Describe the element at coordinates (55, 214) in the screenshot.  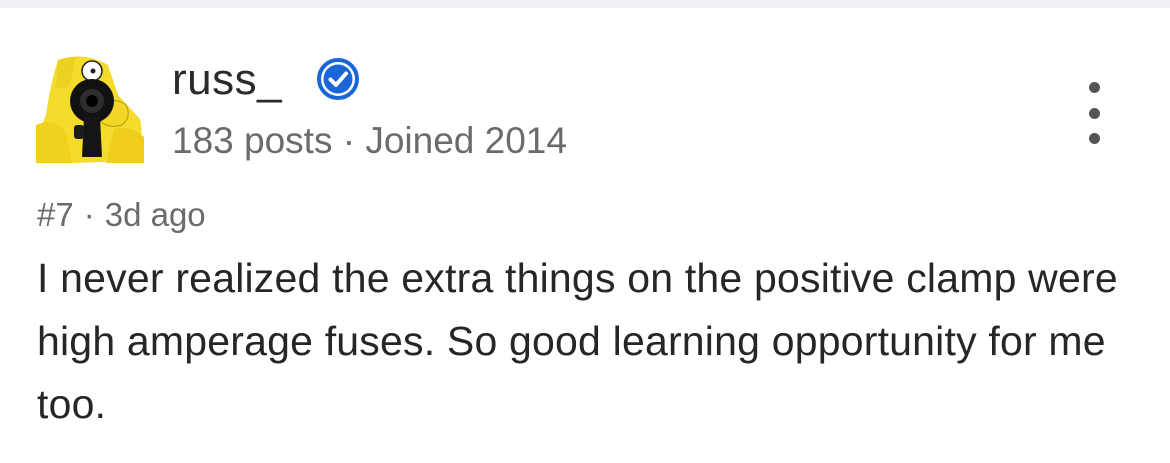
I see `post-number: #7` at that location.